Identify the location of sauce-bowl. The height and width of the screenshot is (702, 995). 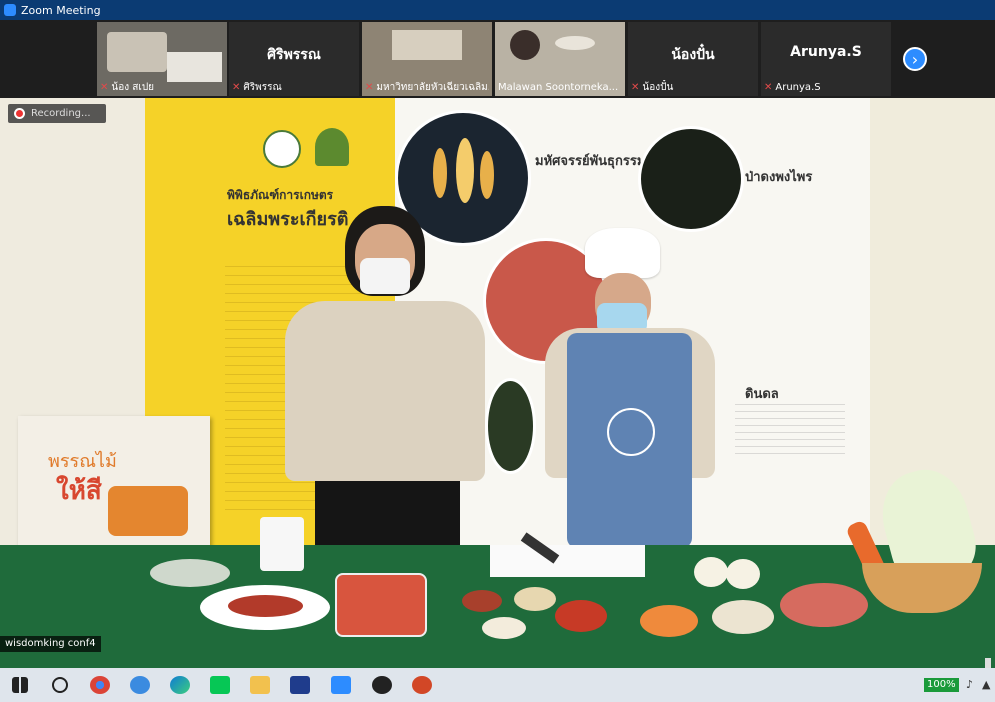
(482, 601).